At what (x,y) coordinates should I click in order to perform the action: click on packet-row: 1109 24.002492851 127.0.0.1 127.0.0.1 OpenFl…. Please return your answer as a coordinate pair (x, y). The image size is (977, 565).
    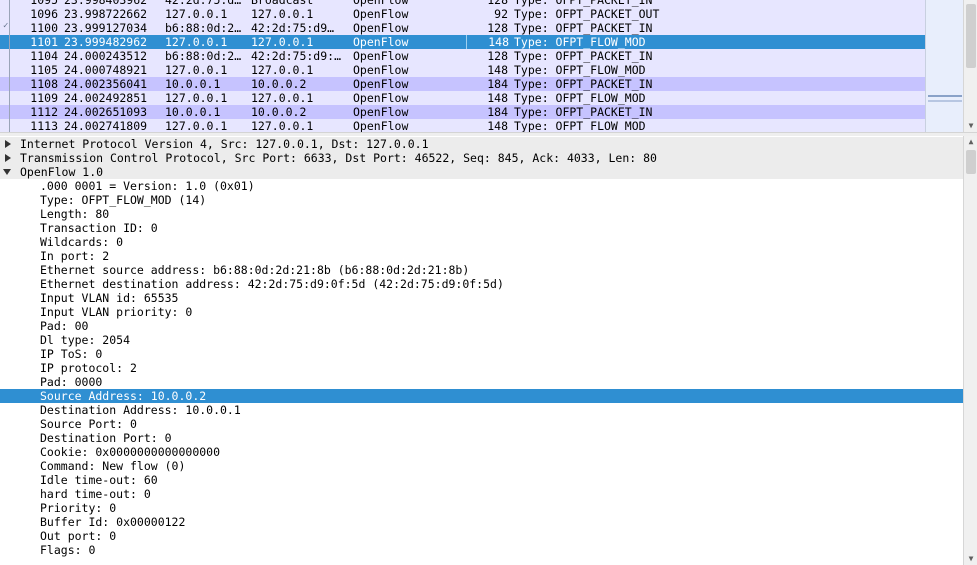
    Looking at the image, I should click on (462, 98).